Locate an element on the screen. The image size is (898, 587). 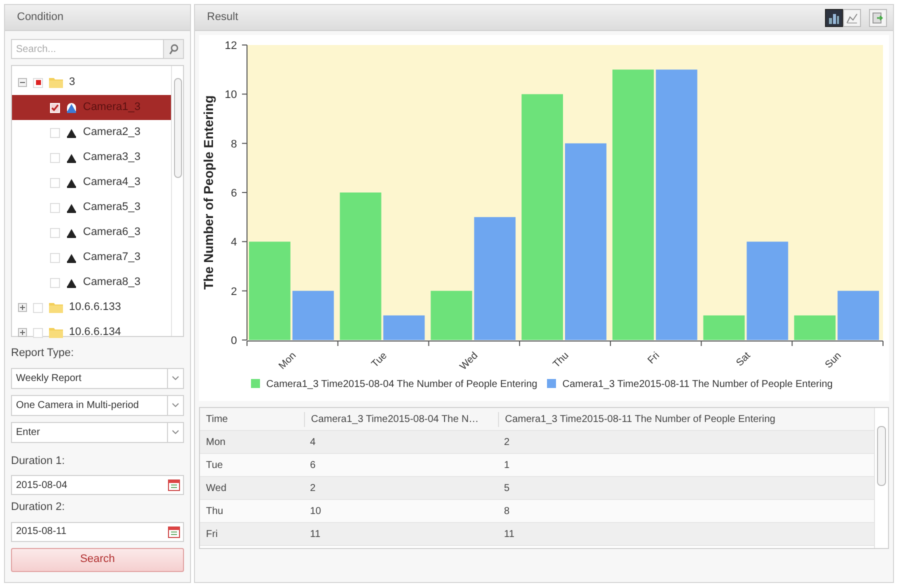
tree-label: 10.6.6.133 is located at coordinates (95, 308).